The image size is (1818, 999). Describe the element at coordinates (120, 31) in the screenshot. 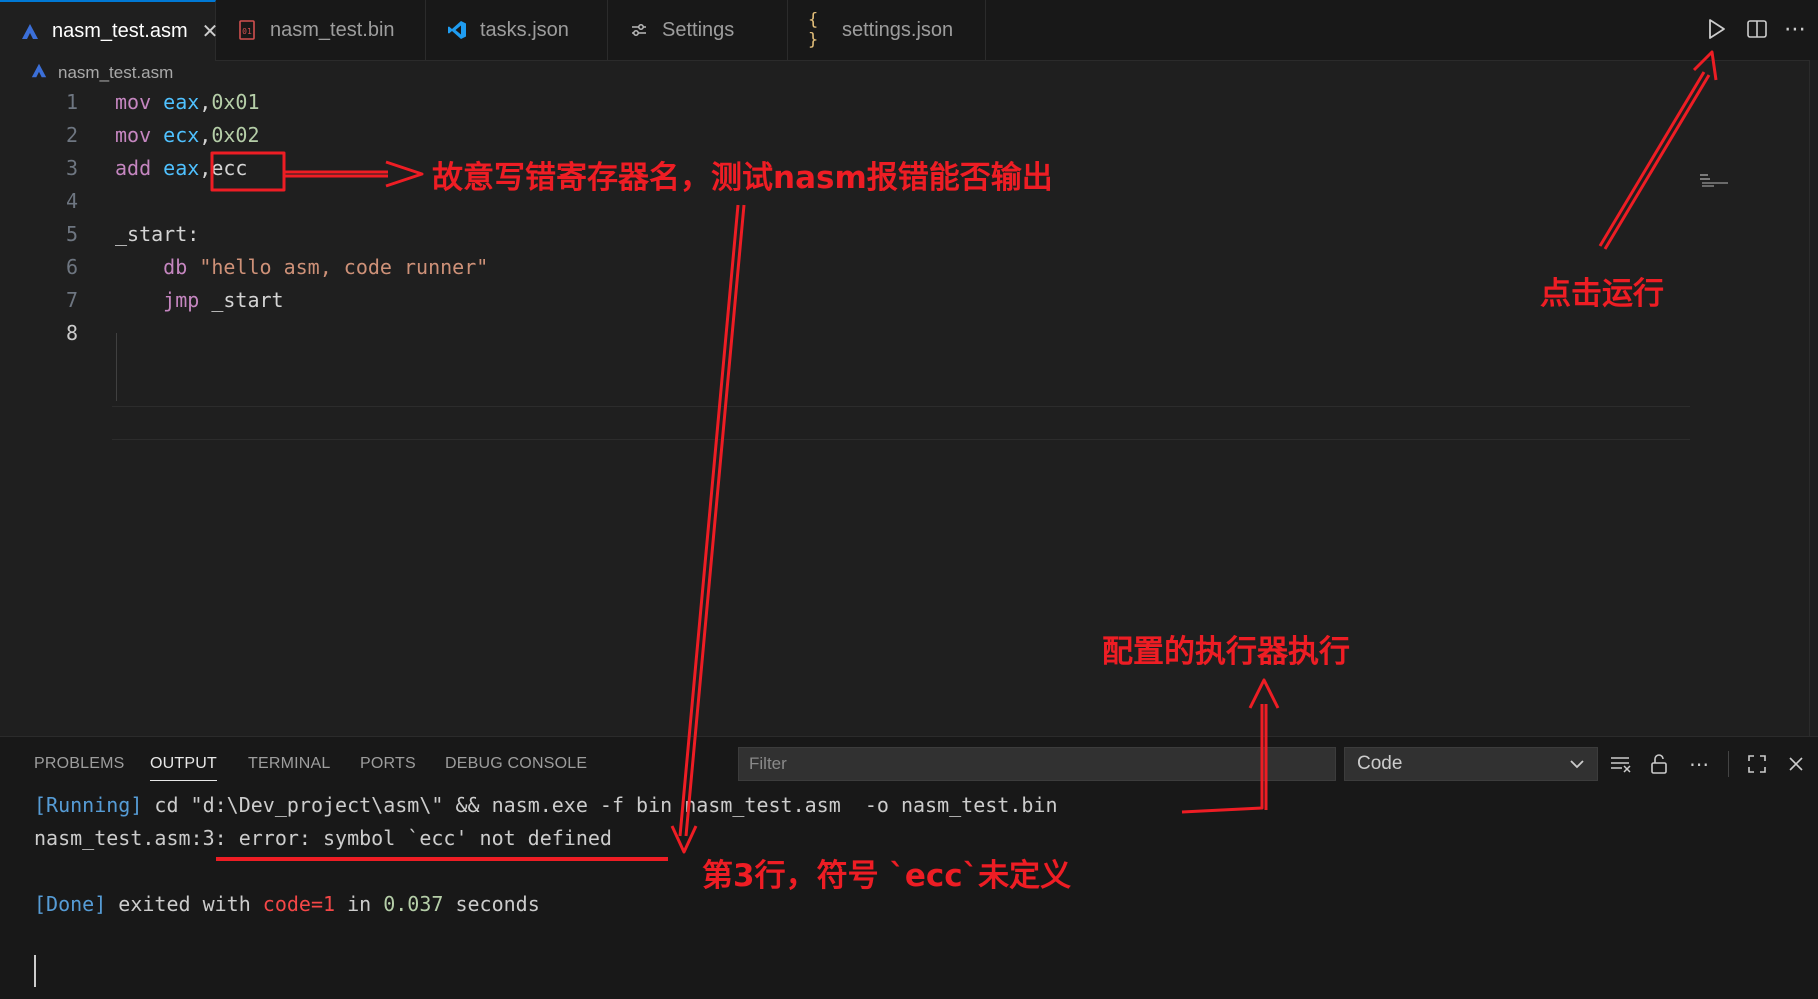

I see `tab-label: nasm_test.asm` at that location.